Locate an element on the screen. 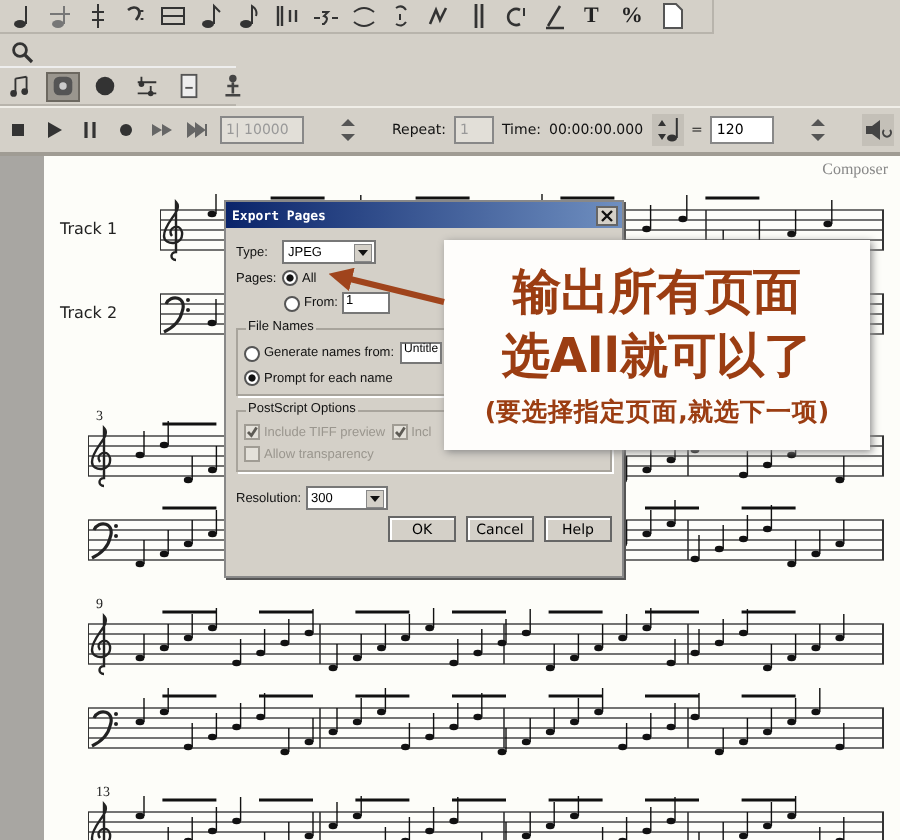 The height and width of the screenshot is (840, 900). tool-button: T is located at coordinates (591, 16).